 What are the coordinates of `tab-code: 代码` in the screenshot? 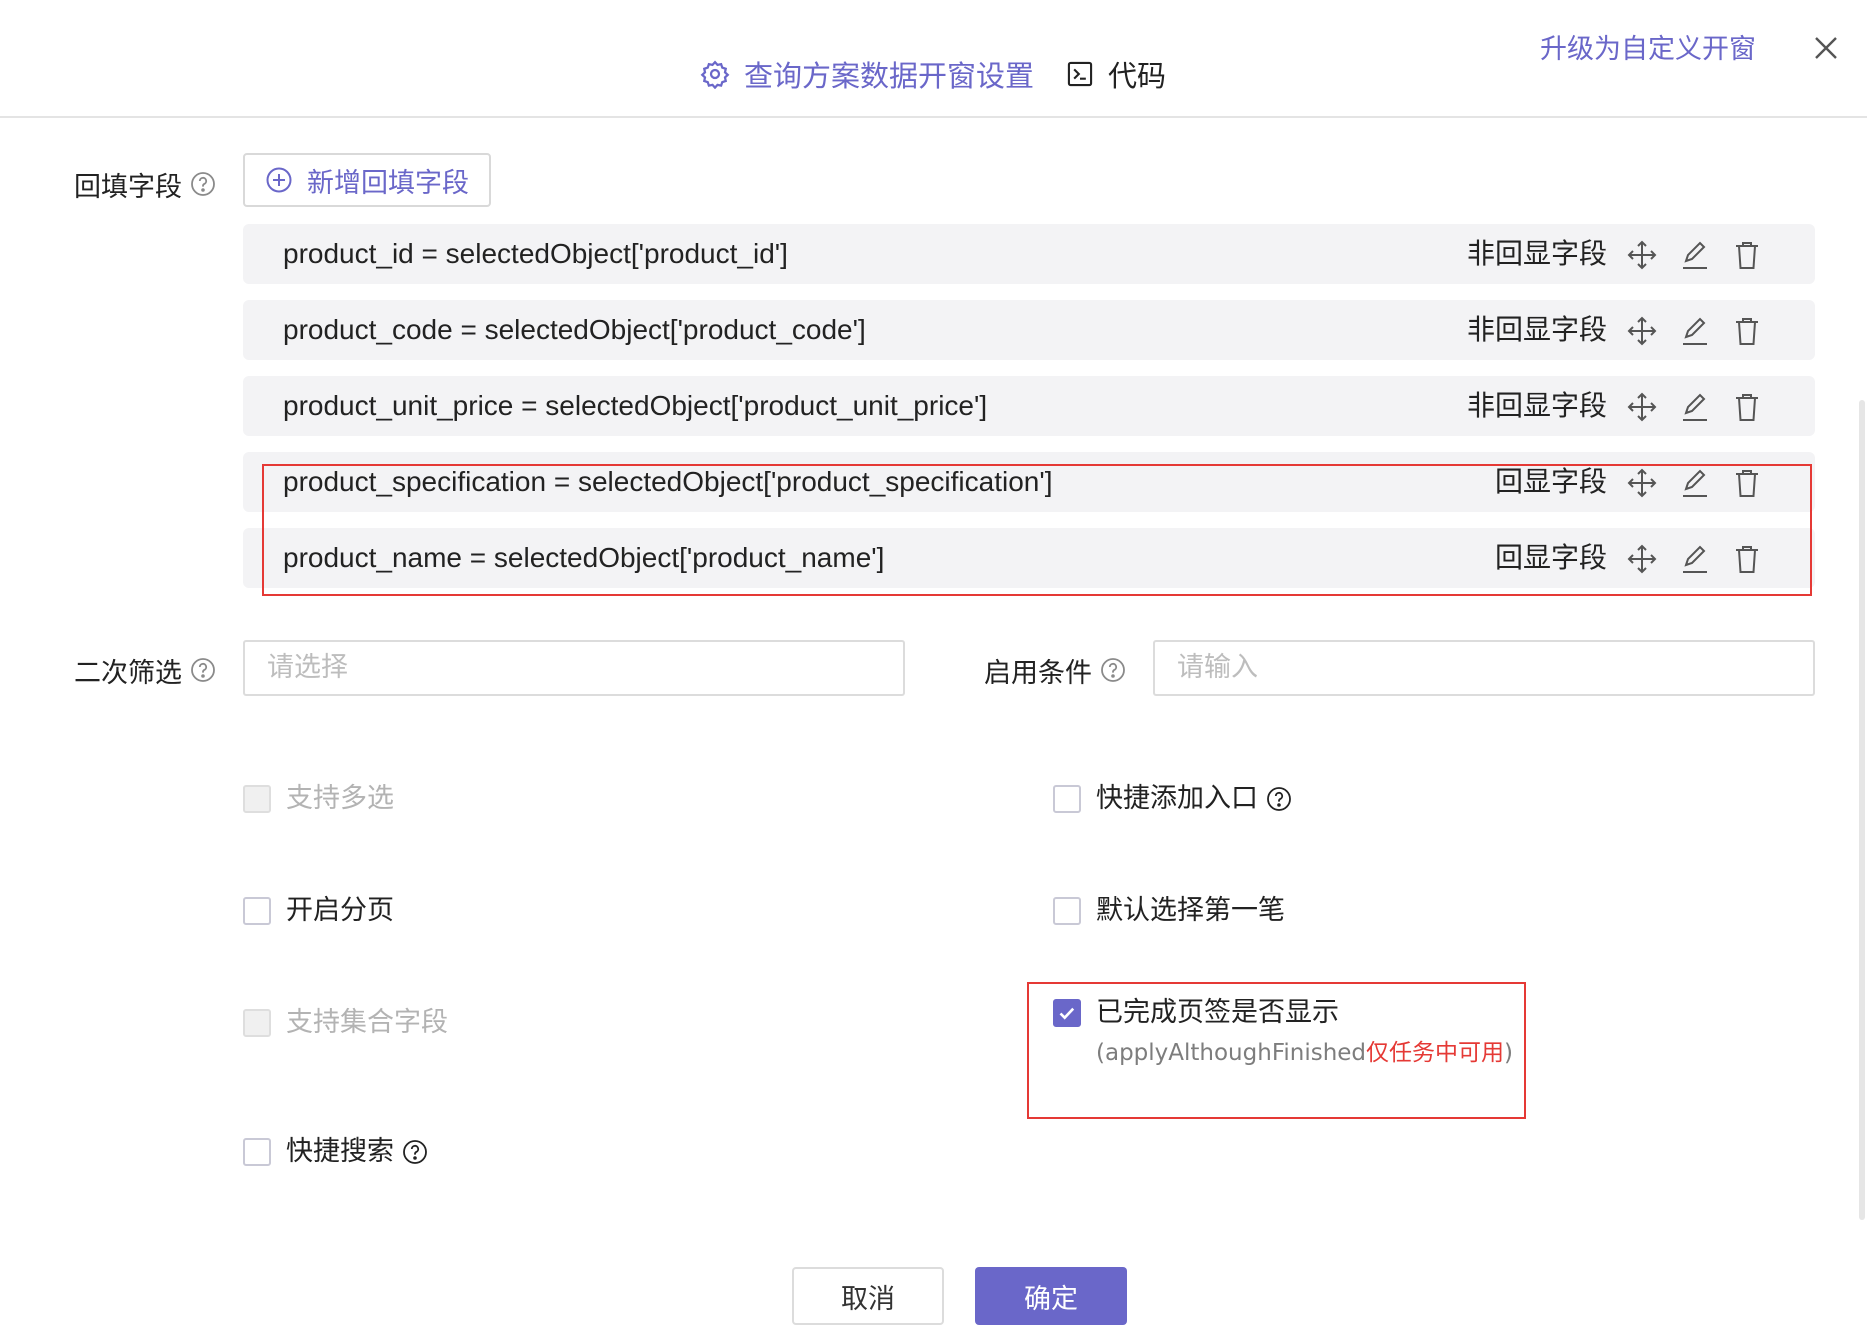 It's located at (1116, 74).